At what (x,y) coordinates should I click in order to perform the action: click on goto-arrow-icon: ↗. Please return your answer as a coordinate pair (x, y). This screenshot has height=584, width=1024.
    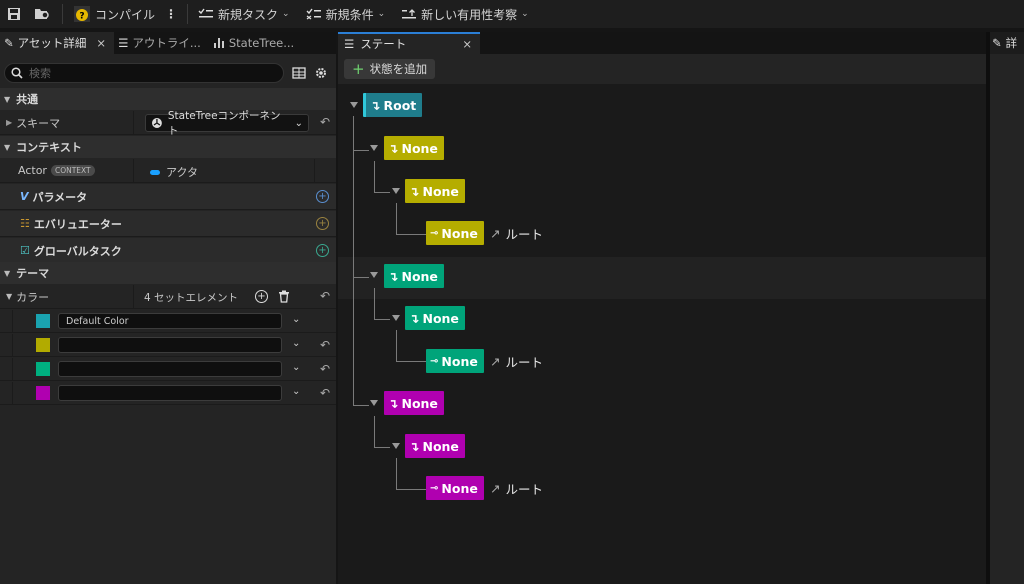
    Looking at the image, I should click on (495, 233).